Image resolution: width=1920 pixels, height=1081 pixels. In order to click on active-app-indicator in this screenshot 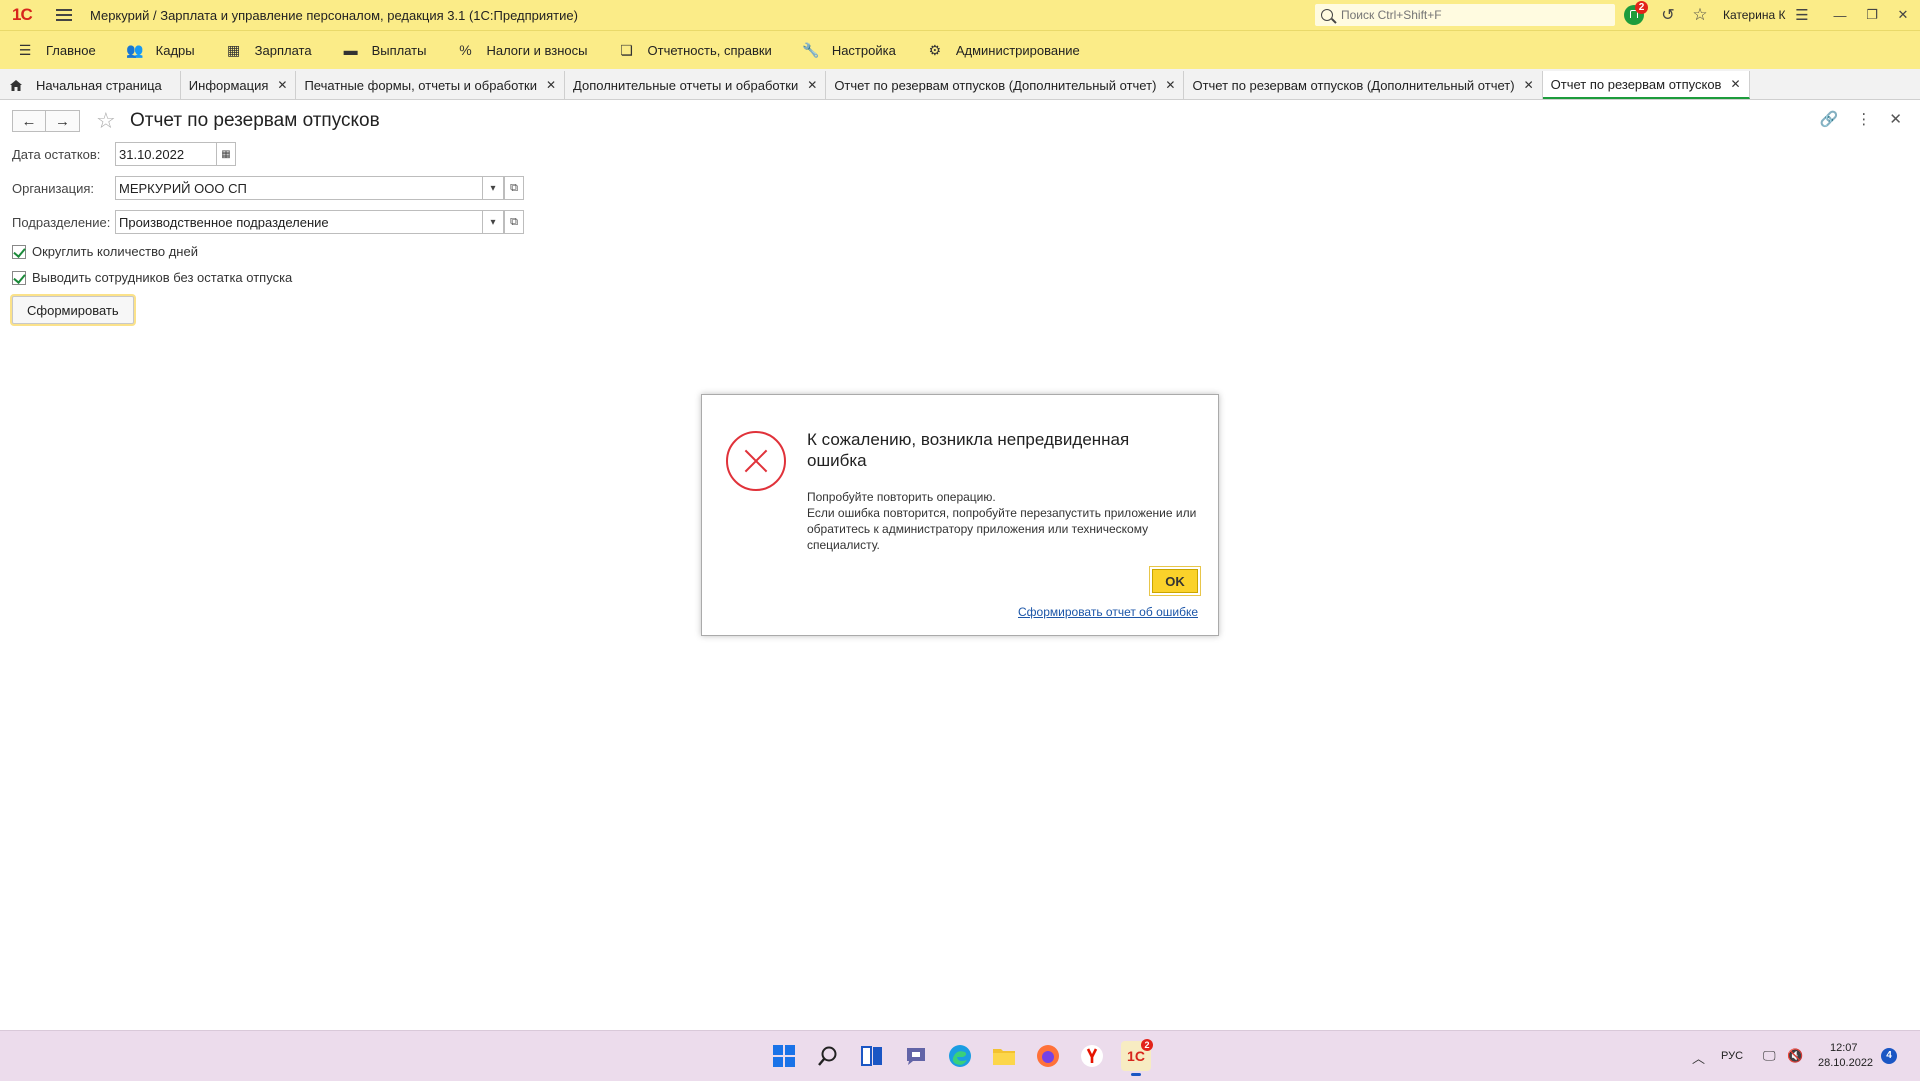, I will do `click(1136, 1074)`.